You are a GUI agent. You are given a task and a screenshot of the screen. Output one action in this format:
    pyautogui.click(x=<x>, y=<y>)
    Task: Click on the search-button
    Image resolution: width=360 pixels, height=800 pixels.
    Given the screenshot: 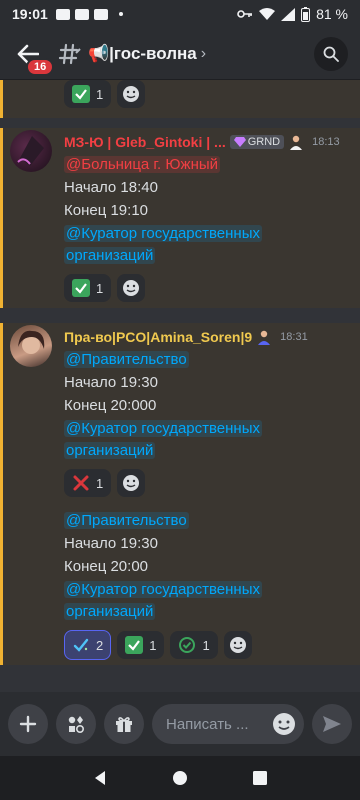 What is the action you would take?
    pyautogui.click(x=331, y=53)
    